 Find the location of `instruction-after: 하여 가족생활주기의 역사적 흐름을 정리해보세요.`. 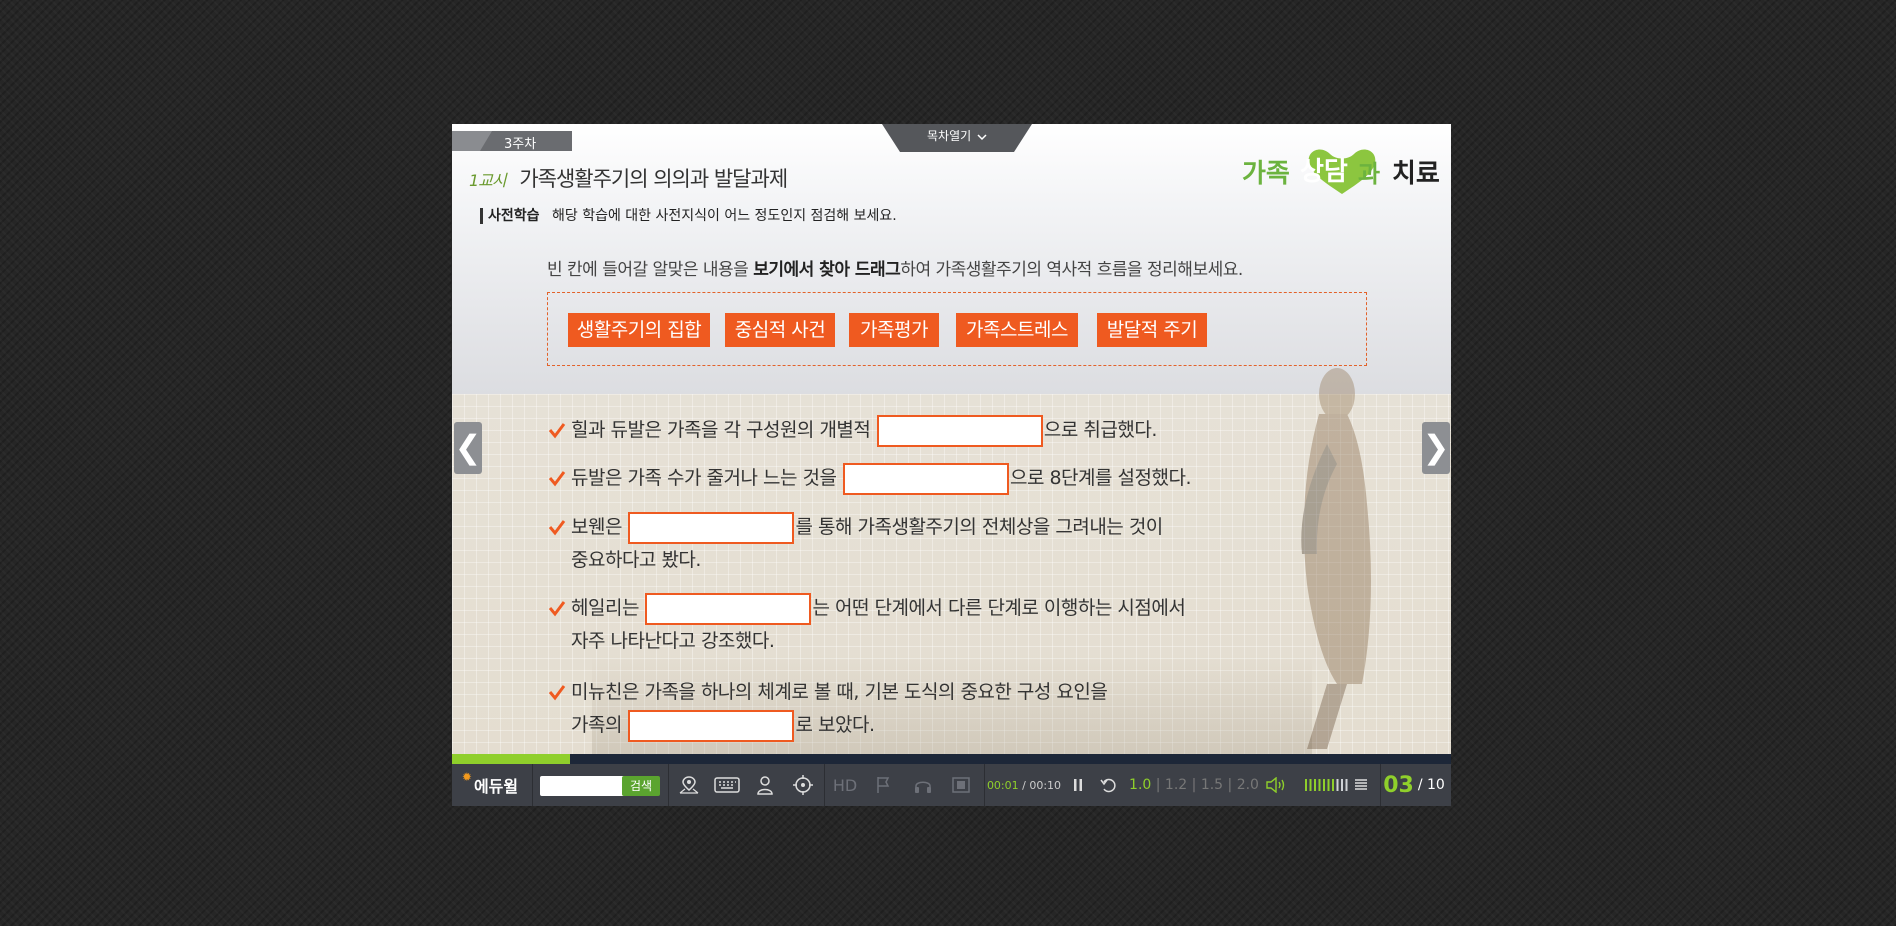

instruction-after: 하여 가족생활주기의 역사적 흐름을 정리해보세요. is located at coordinates (1071, 270).